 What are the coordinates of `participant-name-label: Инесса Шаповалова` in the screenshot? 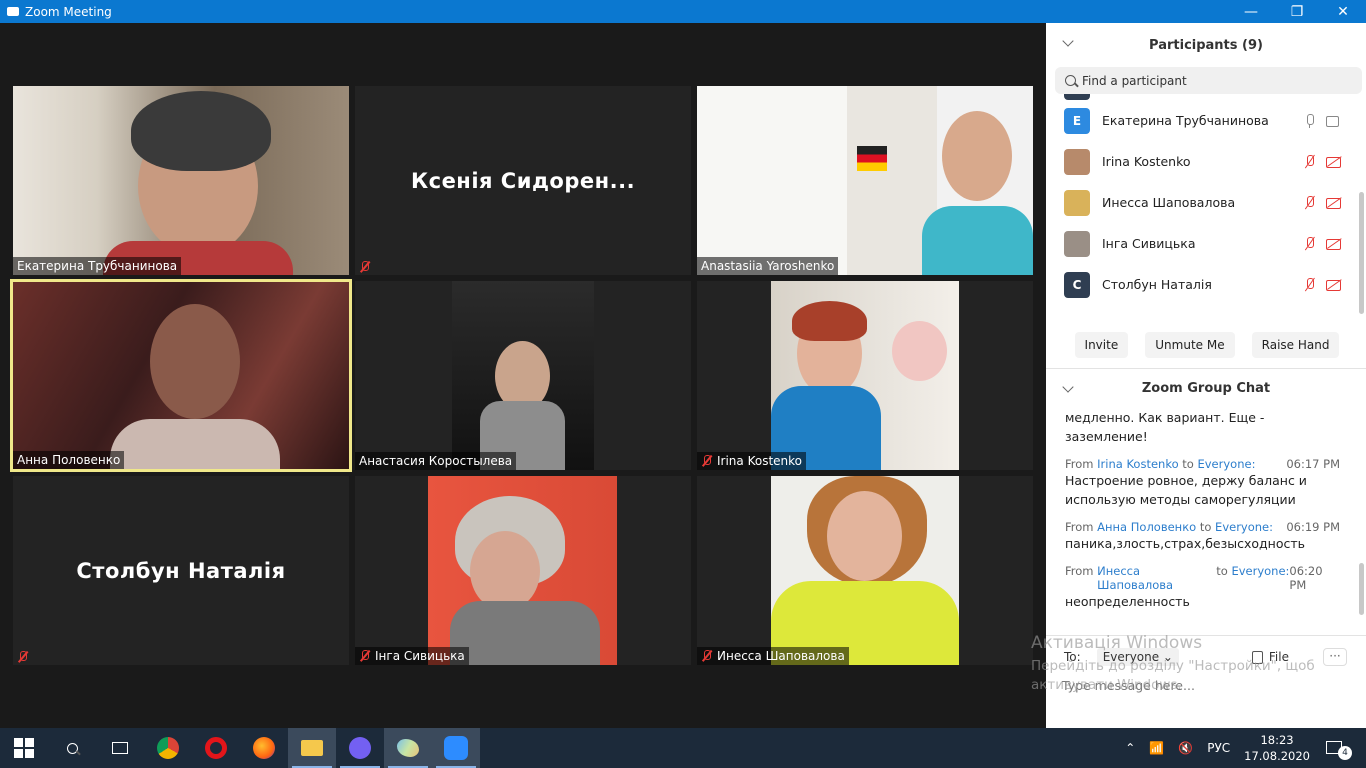 It's located at (773, 656).